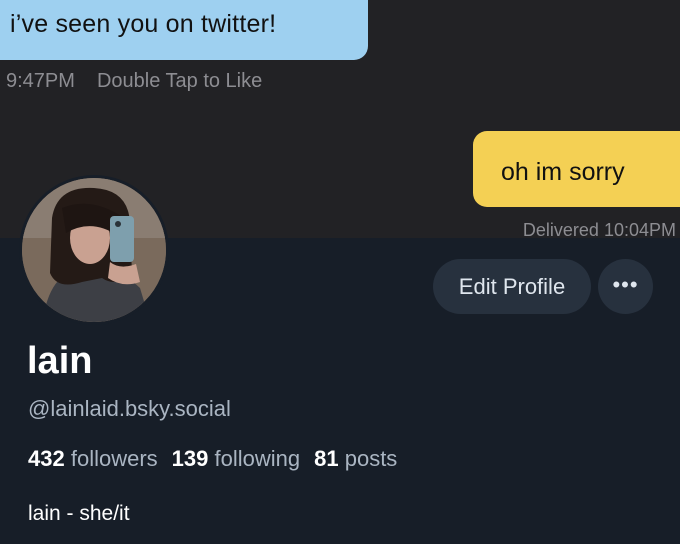  Describe the element at coordinates (326, 458) in the screenshot. I see `posts-count: 81` at that location.